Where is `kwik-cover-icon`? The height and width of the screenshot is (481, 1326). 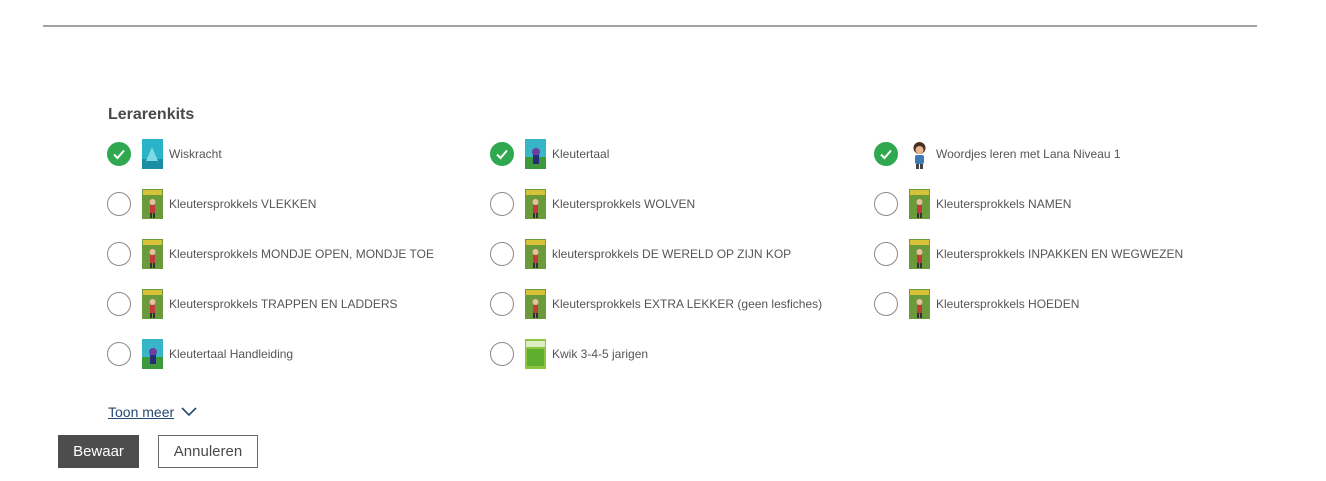 kwik-cover-icon is located at coordinates (535, 354).